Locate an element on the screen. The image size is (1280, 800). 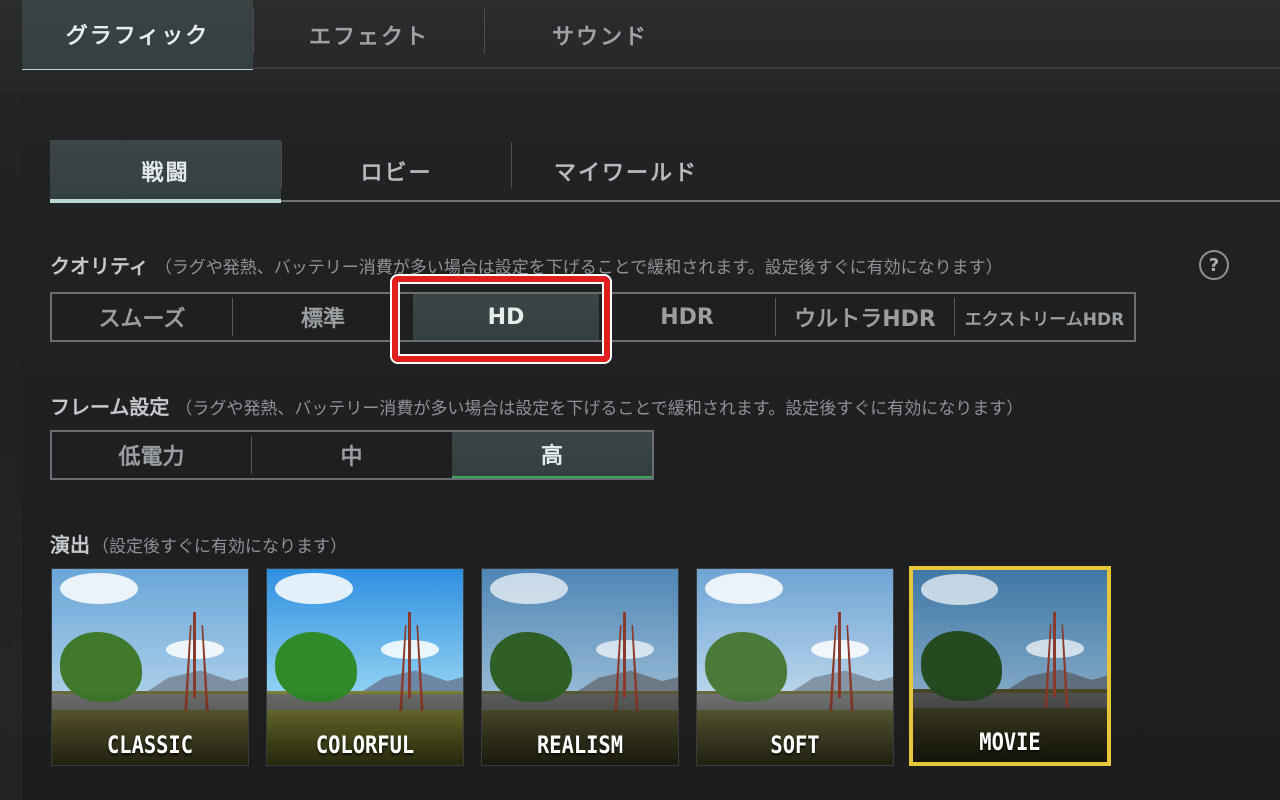
style-option-classic: CLASSIC is located at coordinates (150, 667).